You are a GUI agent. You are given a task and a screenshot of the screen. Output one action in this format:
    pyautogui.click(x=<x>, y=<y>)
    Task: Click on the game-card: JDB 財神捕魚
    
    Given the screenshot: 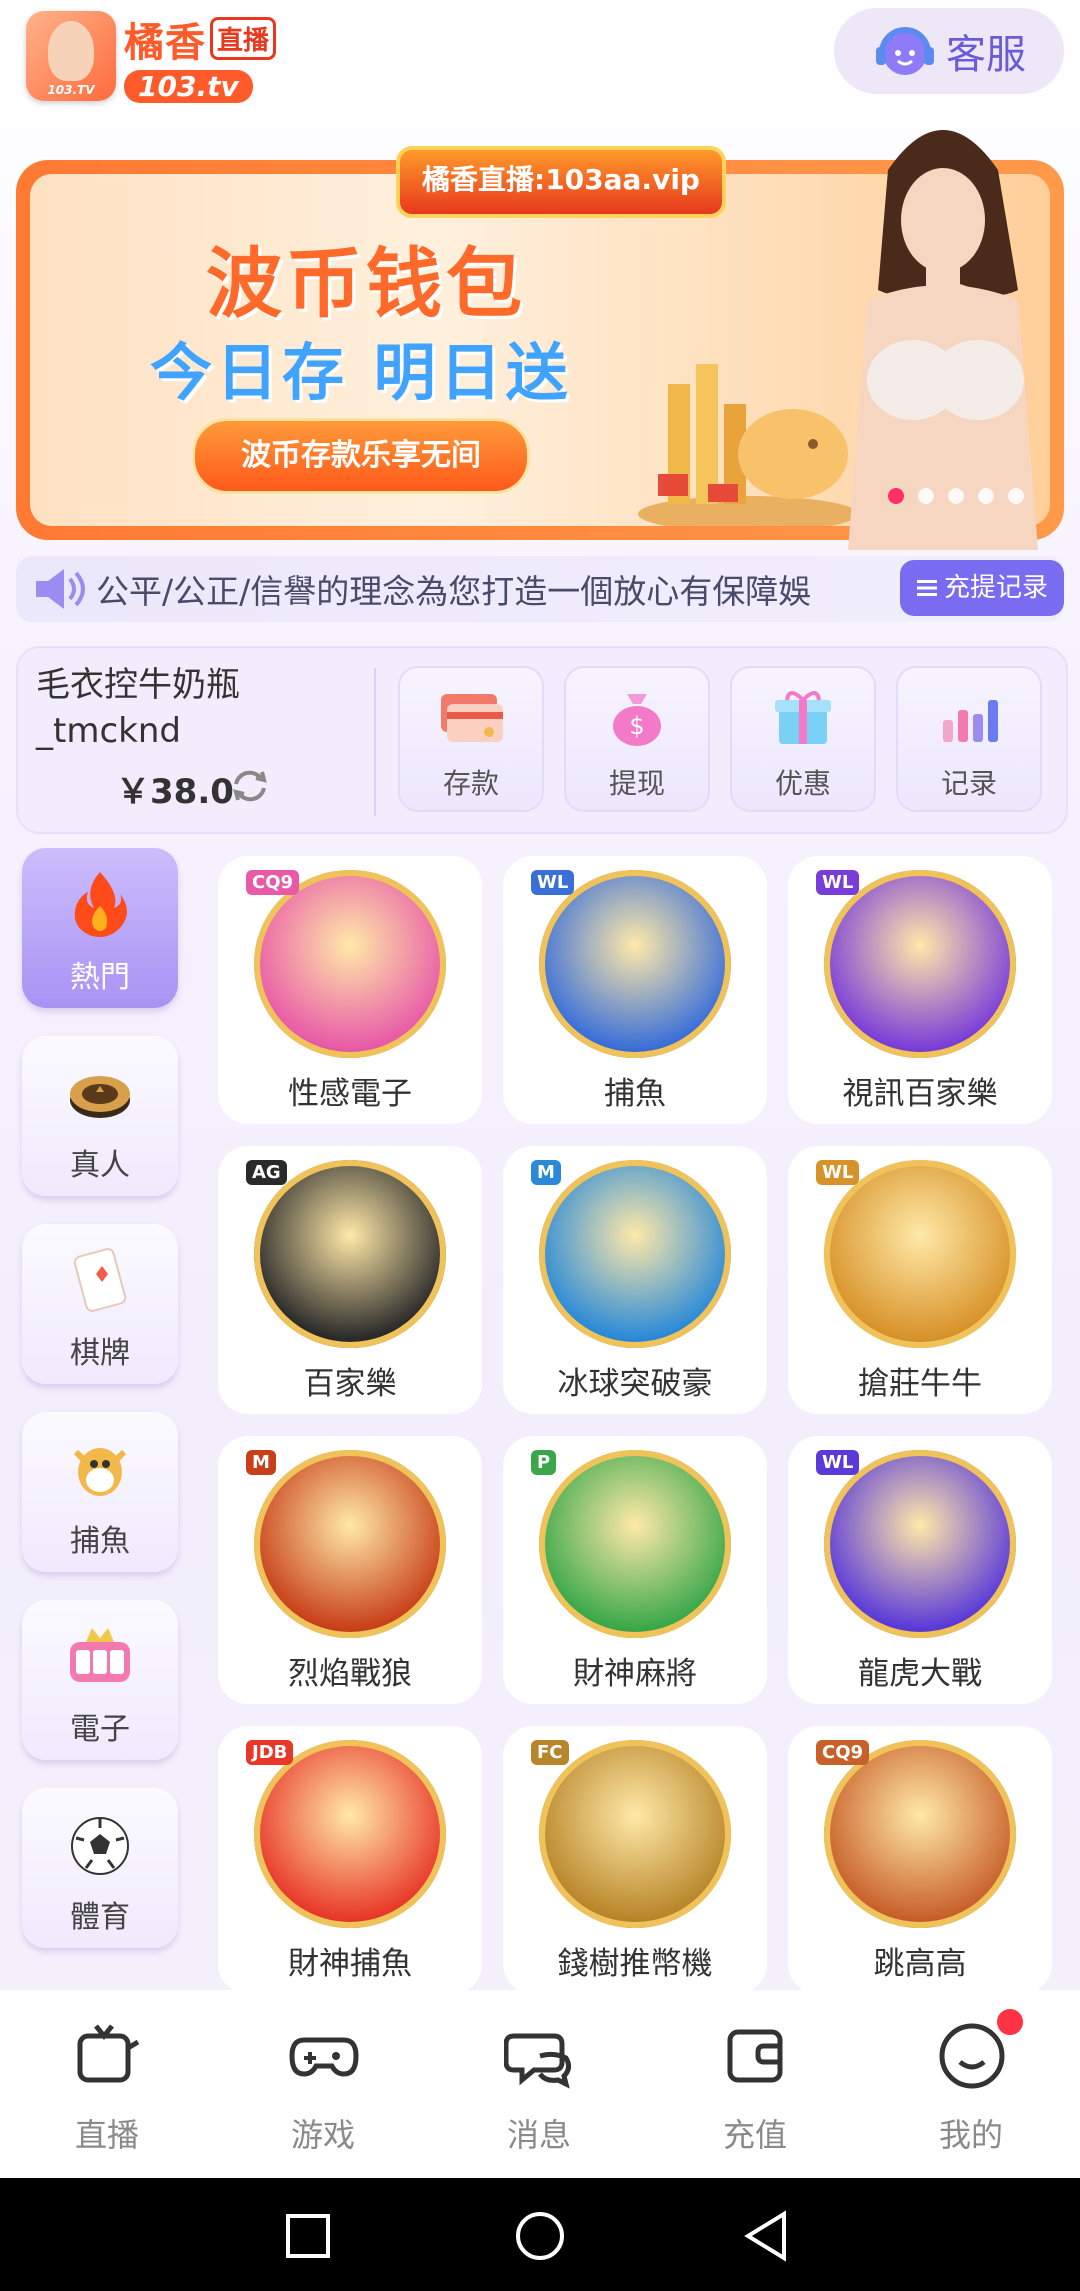 What is the action you would take?
    pyautogui.click(x=350, y=1860)
    